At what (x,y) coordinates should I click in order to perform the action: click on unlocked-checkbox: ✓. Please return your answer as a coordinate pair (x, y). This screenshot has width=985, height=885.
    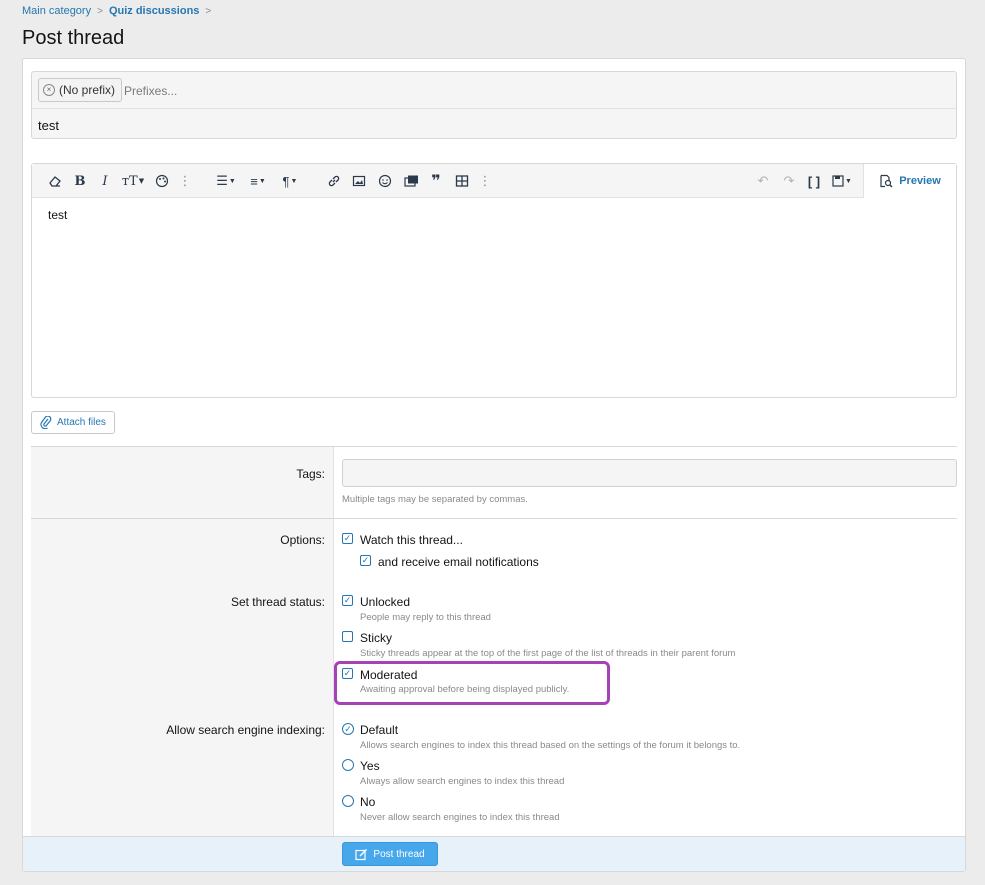
    Looking at the image, I should click on (347, 600).